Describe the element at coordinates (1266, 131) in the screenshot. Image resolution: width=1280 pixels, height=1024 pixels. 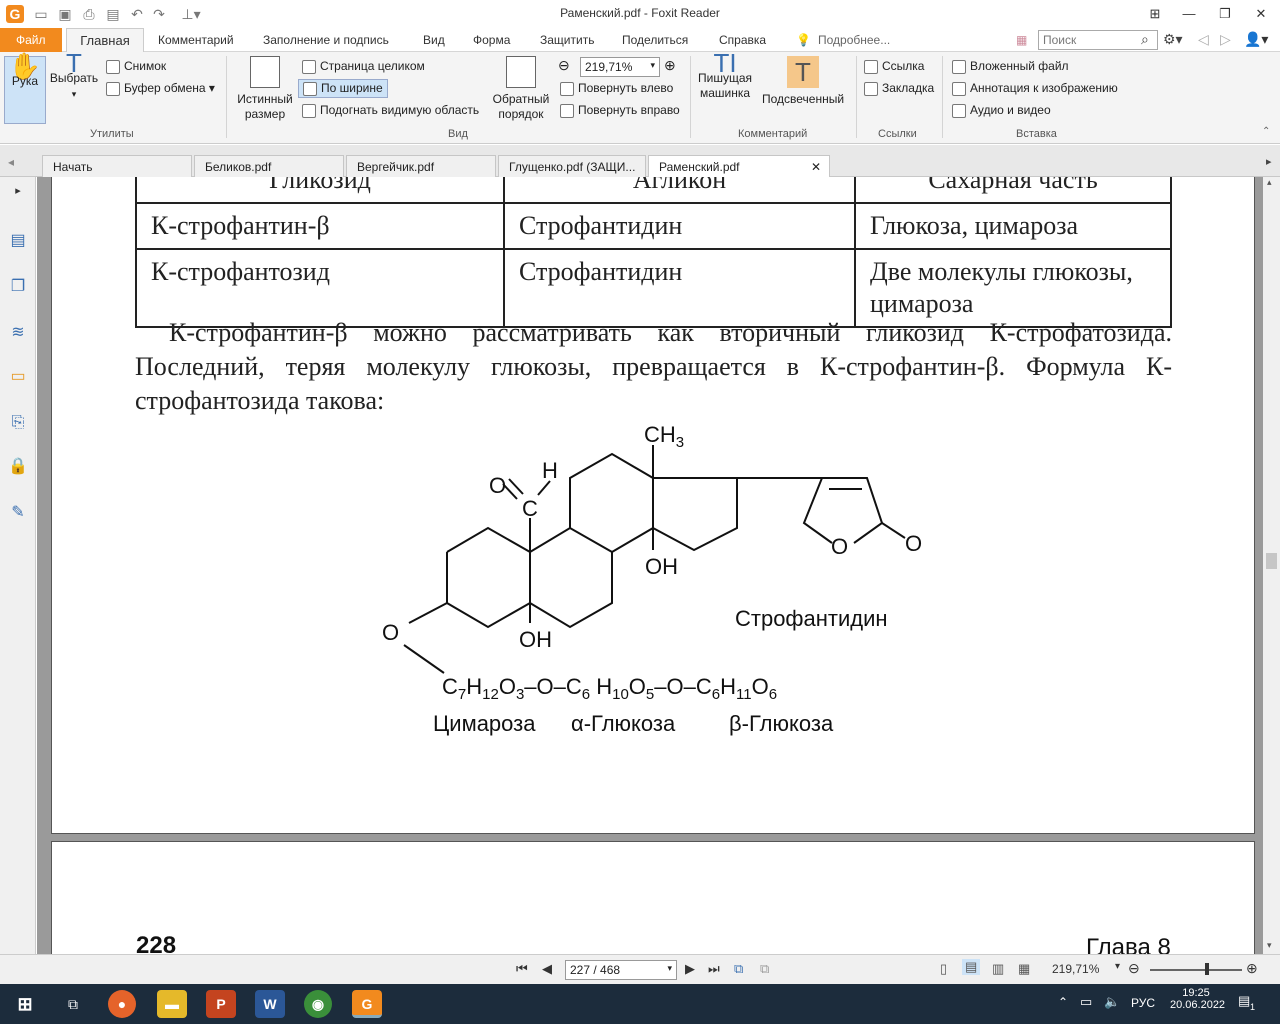
I see `collapse-ribbon-icon: ⌃` at that location.